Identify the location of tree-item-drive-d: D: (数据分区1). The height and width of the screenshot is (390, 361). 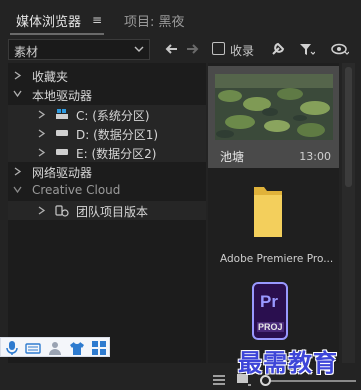
(107, 133).